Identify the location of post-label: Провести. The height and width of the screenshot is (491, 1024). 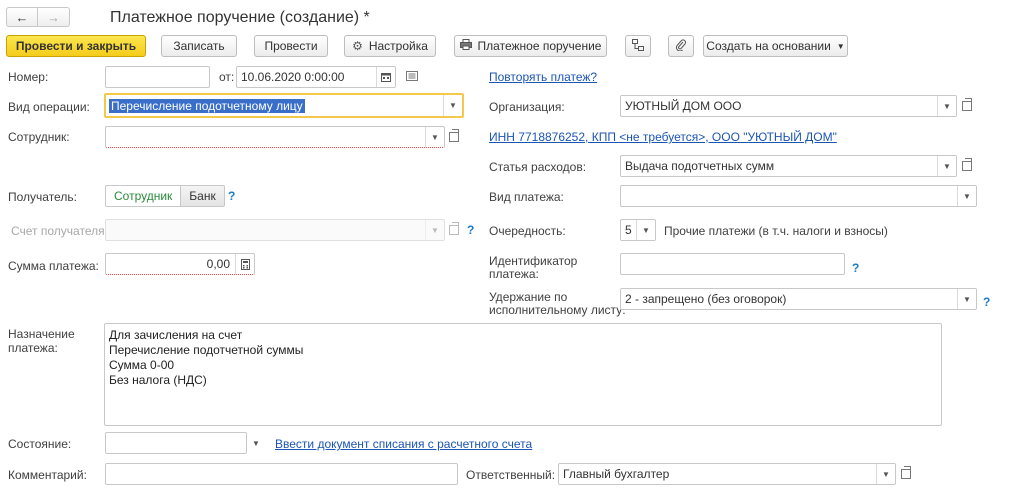
(291, 46).